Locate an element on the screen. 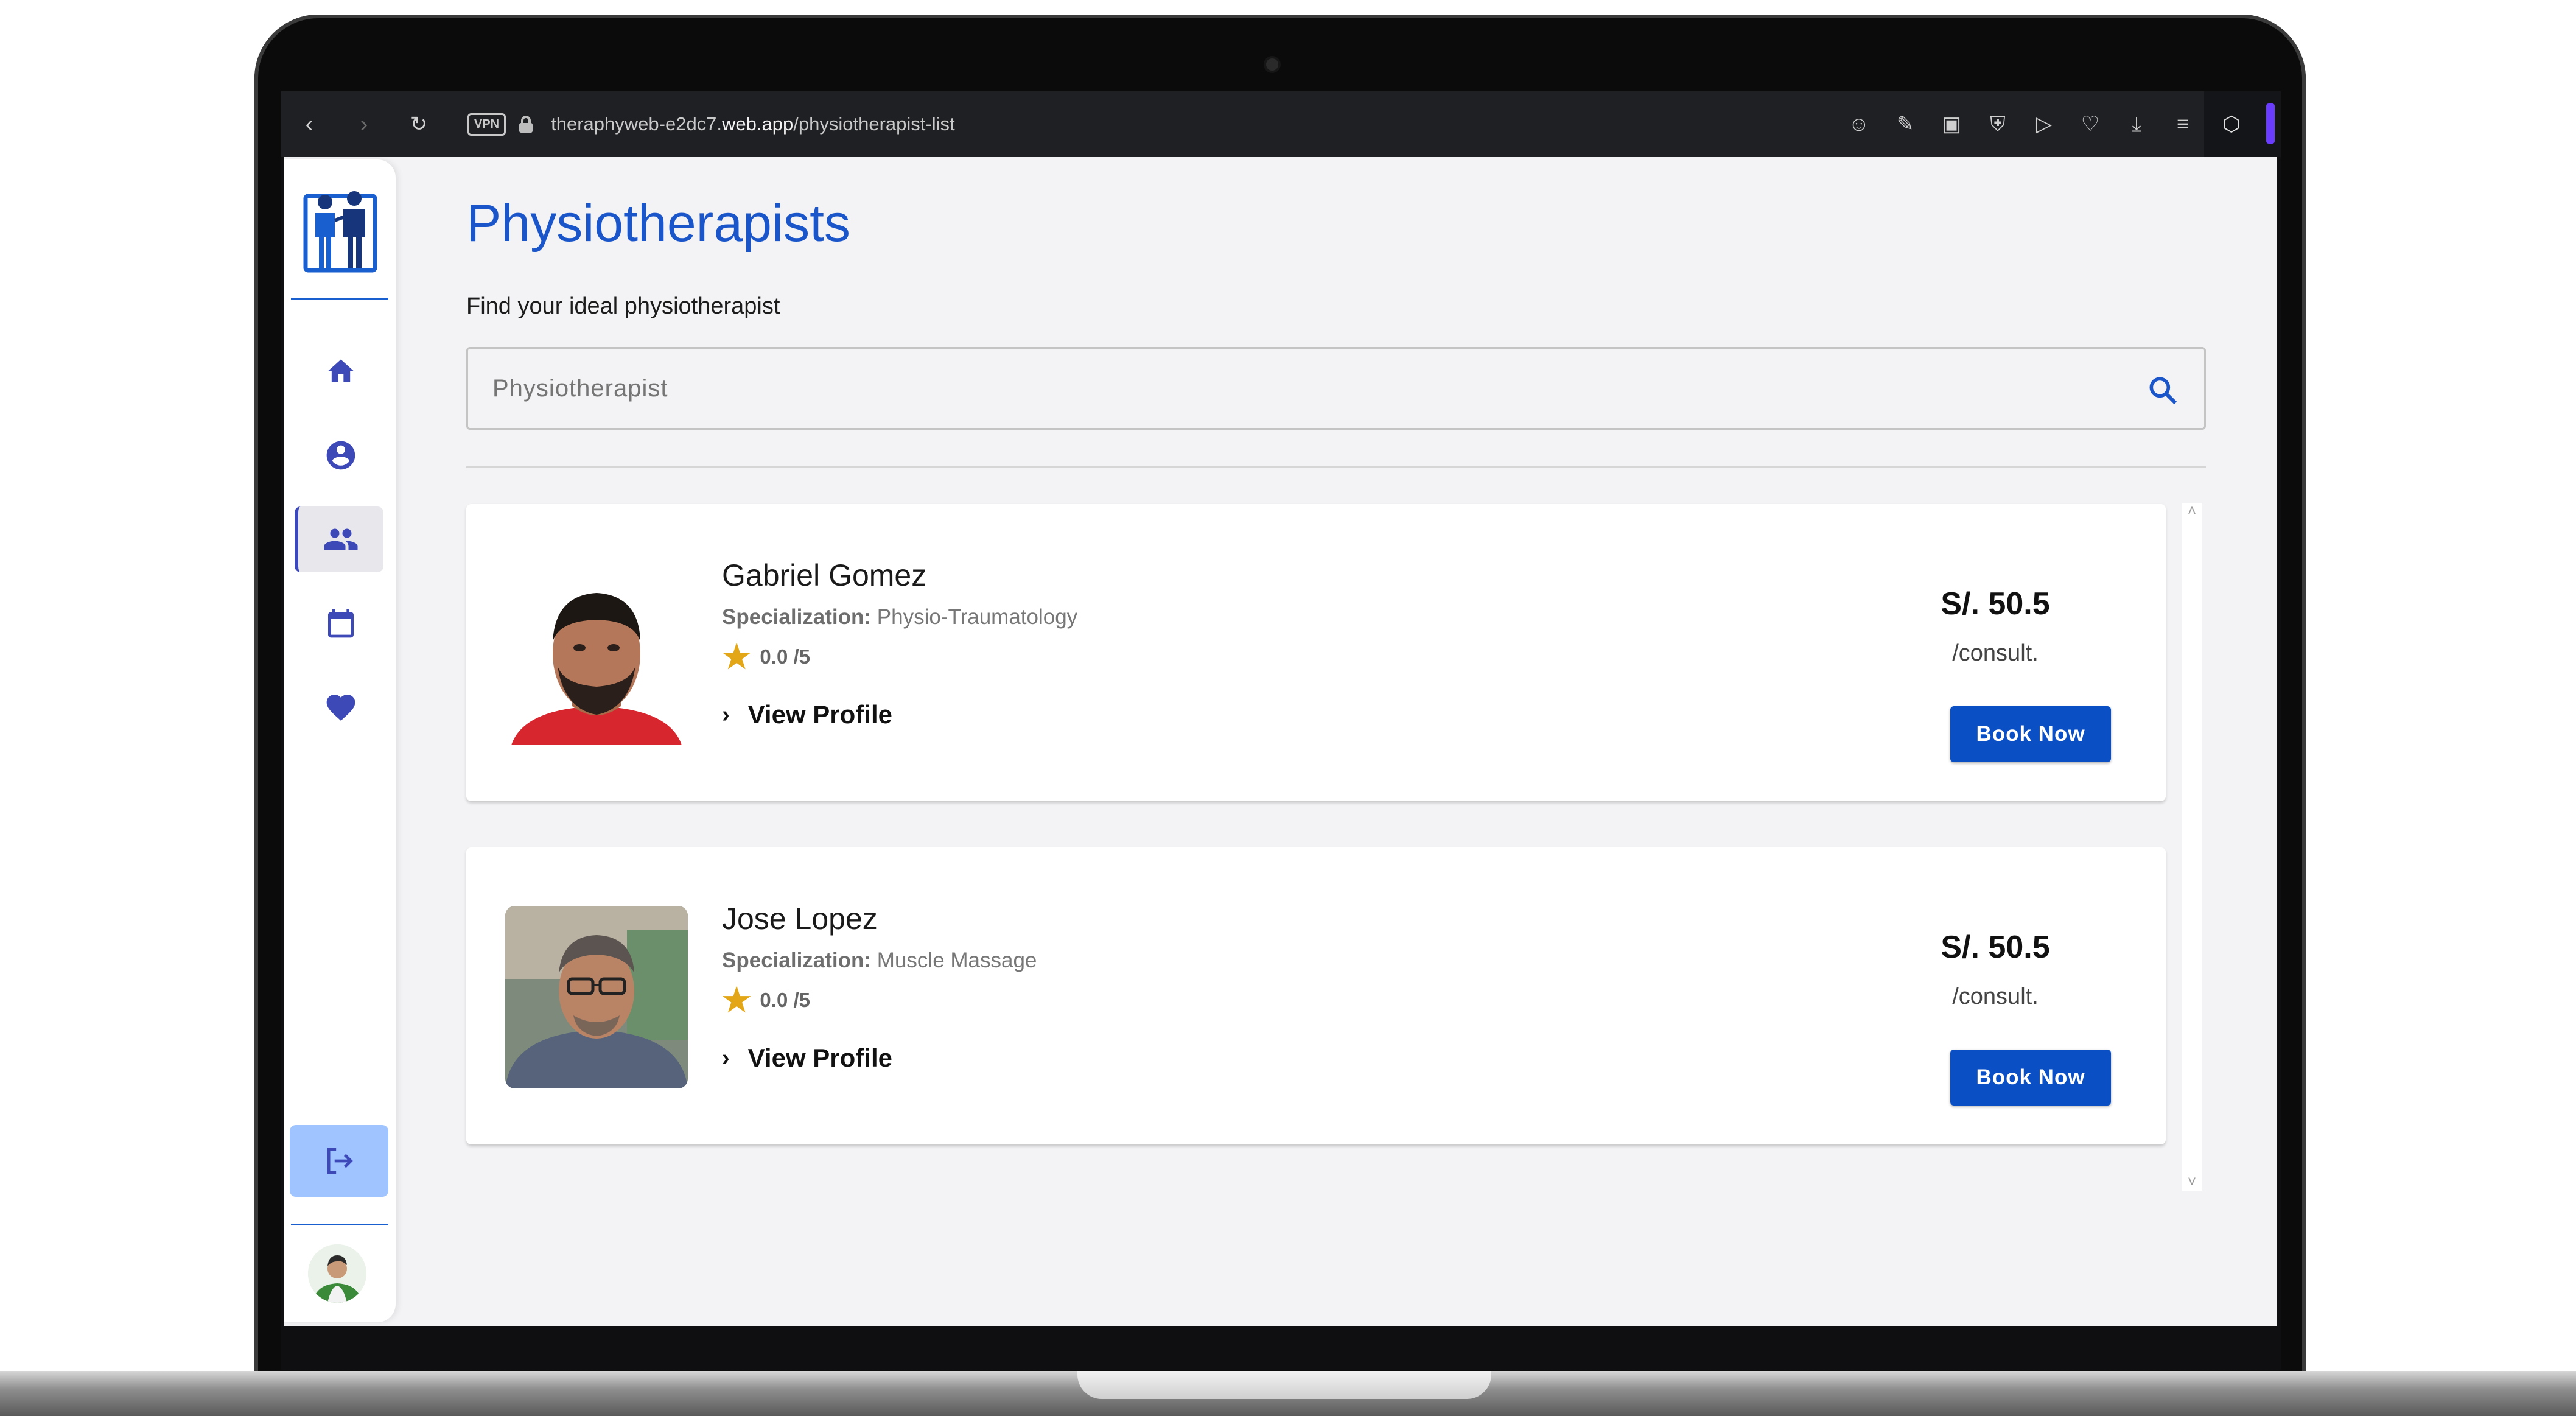 The width and height of the screenshot is (2576, 1416). user-avatar is located at coordinates (337, 1273).